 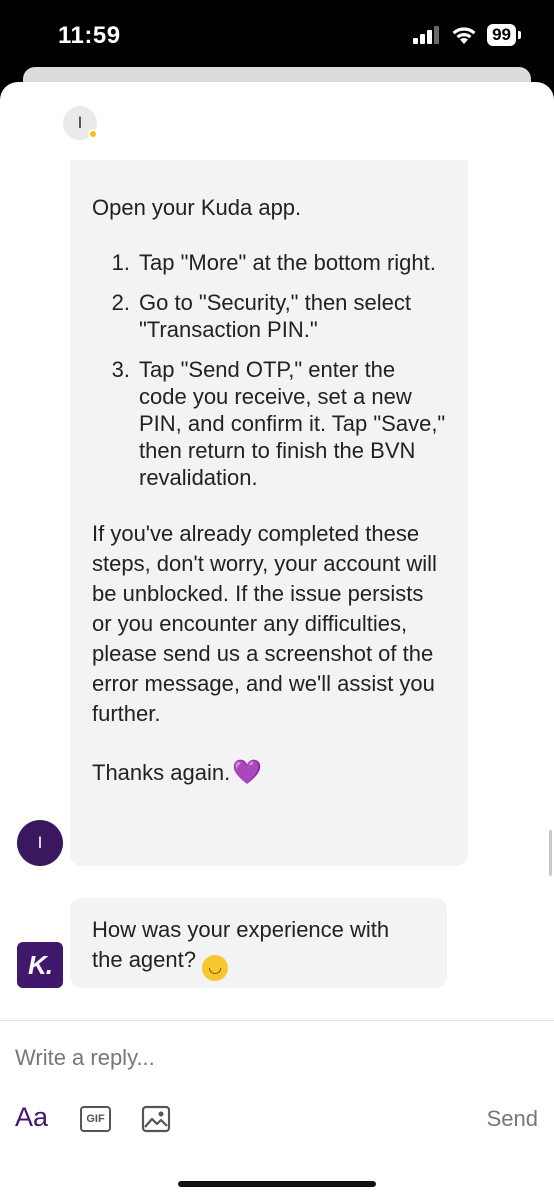 I want to click on conversation-avatar-initial: I, so click(x=80, y=122).